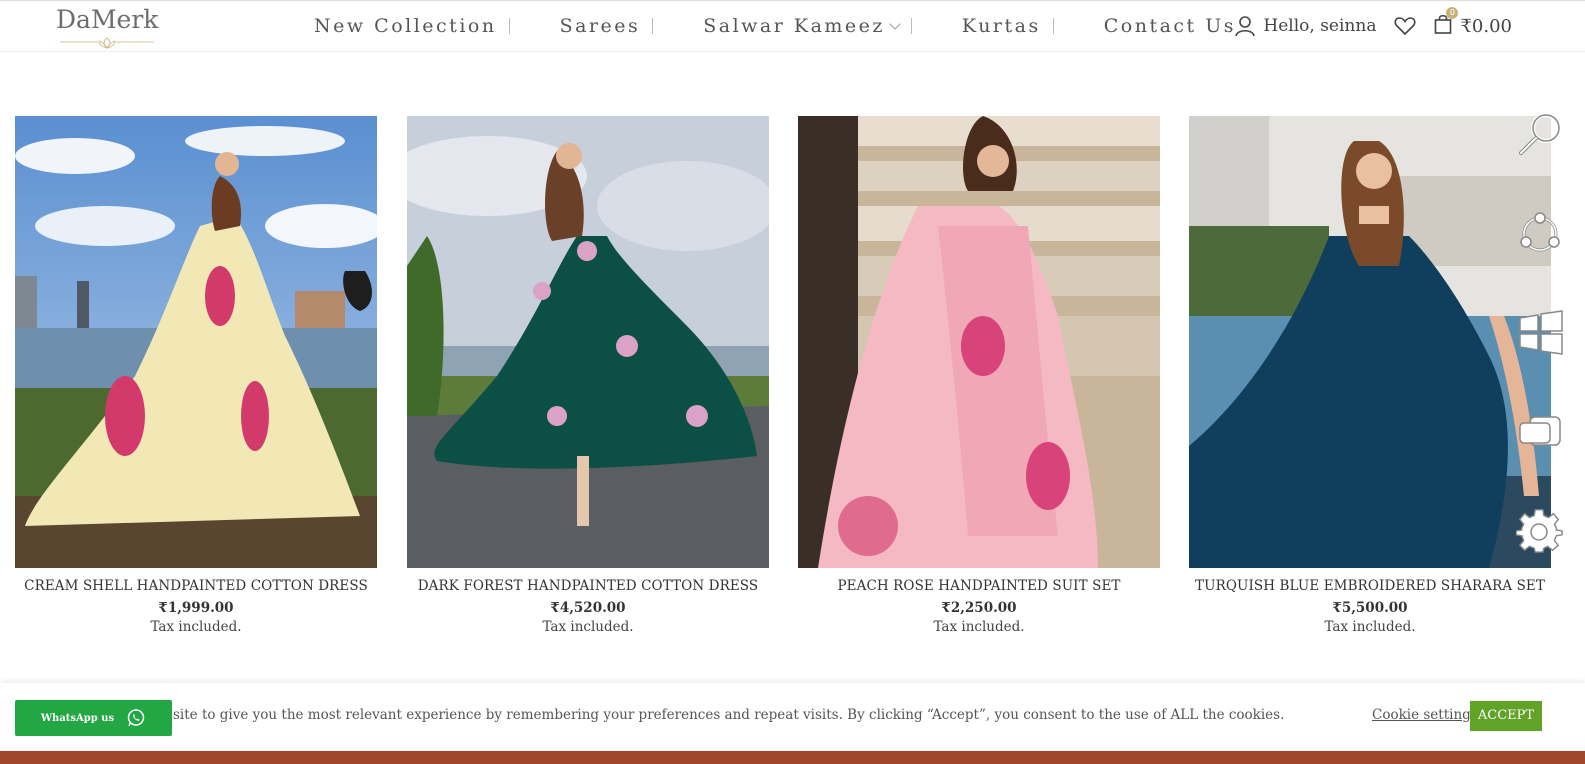  I want to click on network-icon, so click(1540, 234).